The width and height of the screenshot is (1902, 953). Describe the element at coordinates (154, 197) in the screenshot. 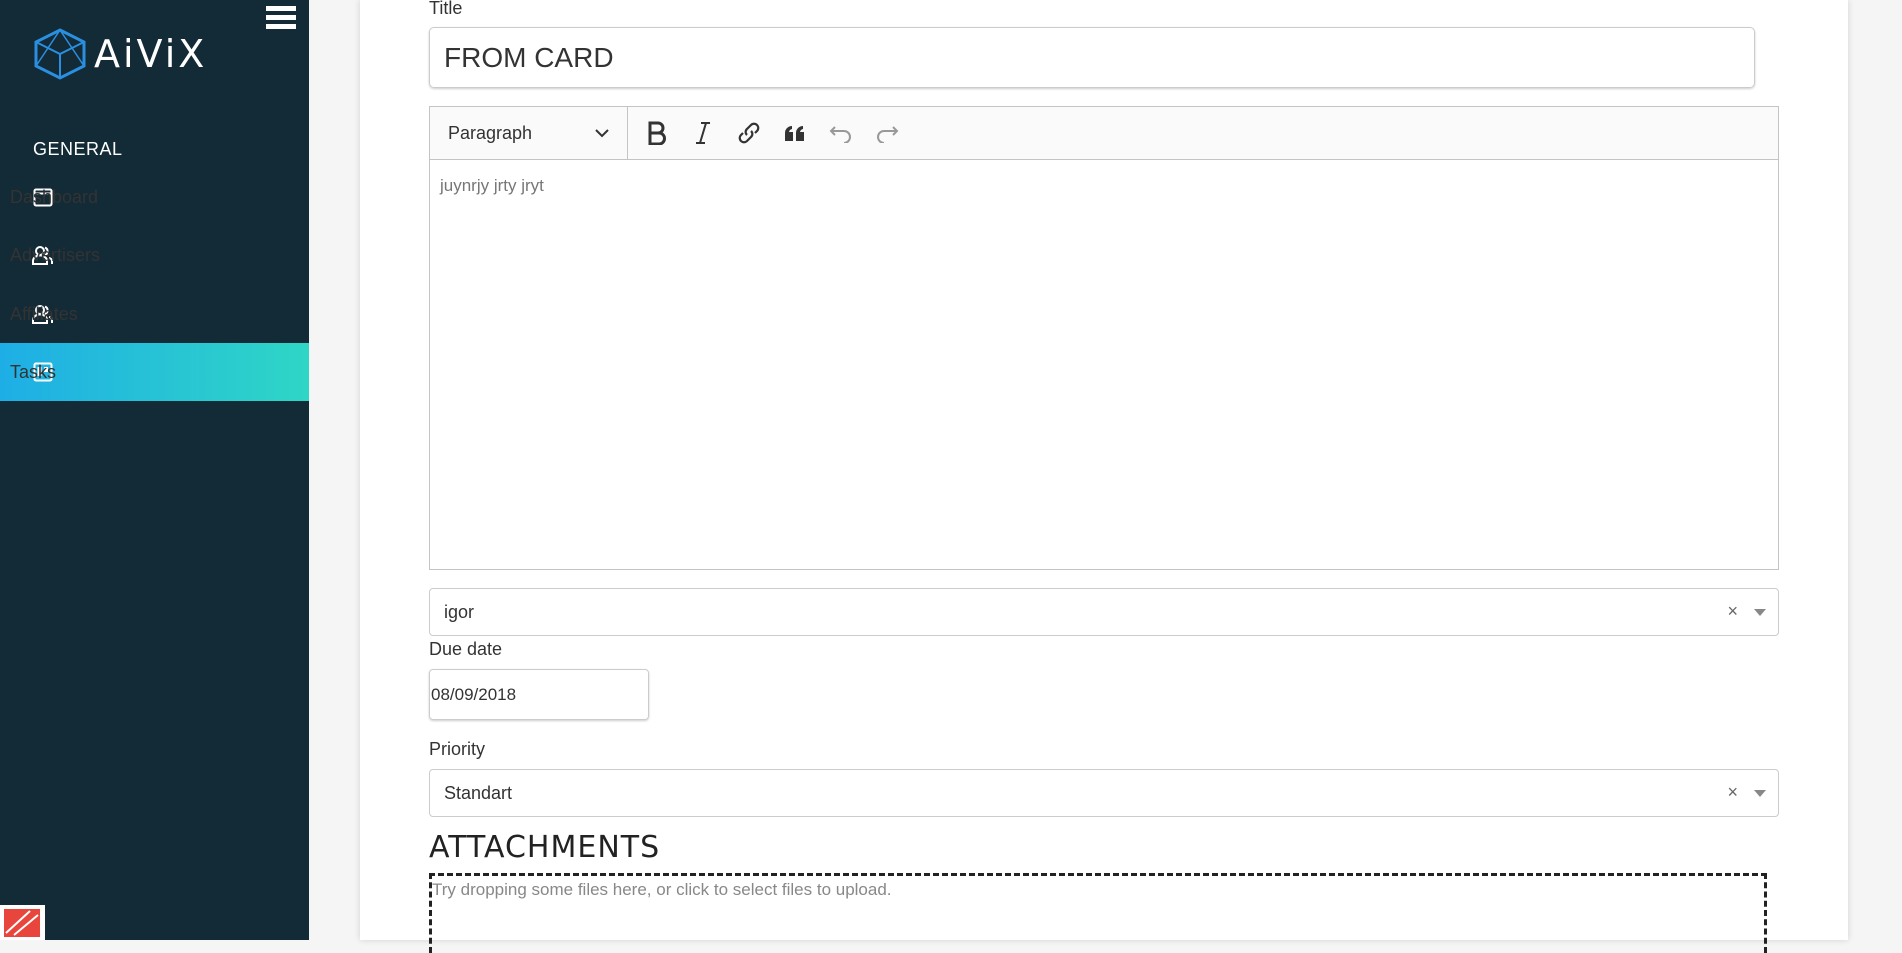

I see `sidebar-item-dashboard: Dashboard` at that location.